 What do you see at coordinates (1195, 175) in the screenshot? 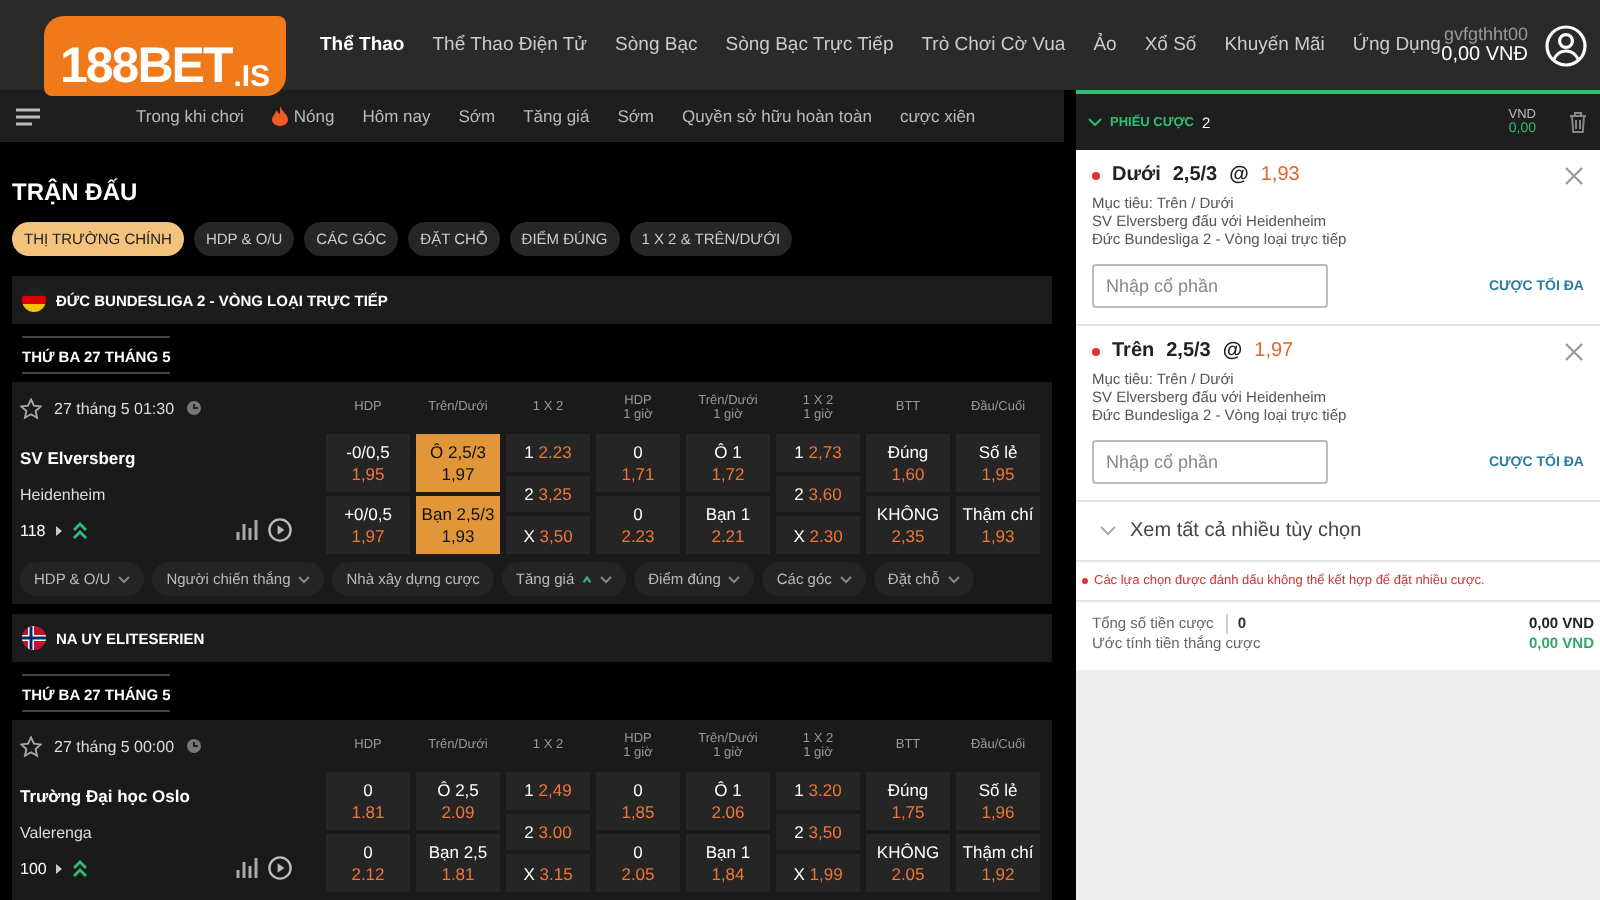
I see `bet-line: 2,5/3` at bounding box center [1195, 175].